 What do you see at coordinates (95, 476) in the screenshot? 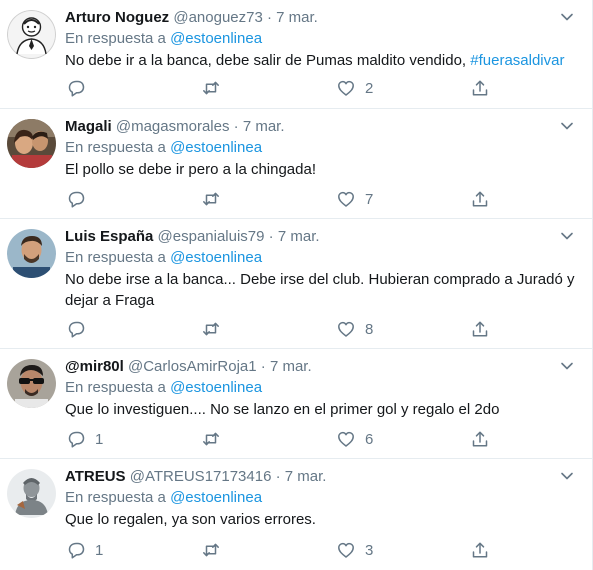
I see `author-name: ATREUS` at bounding box center [95, 476].